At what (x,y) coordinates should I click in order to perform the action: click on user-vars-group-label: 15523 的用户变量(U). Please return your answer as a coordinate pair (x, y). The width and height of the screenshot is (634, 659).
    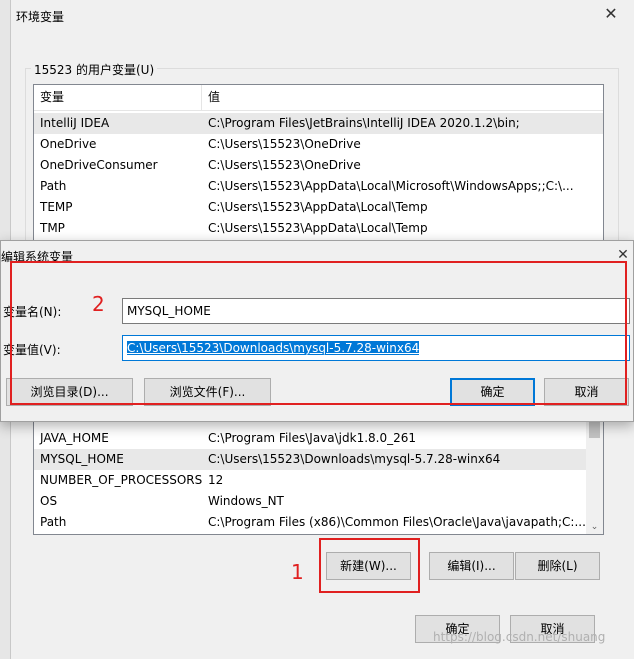
    Looking at the image, I should click on (94, 69).